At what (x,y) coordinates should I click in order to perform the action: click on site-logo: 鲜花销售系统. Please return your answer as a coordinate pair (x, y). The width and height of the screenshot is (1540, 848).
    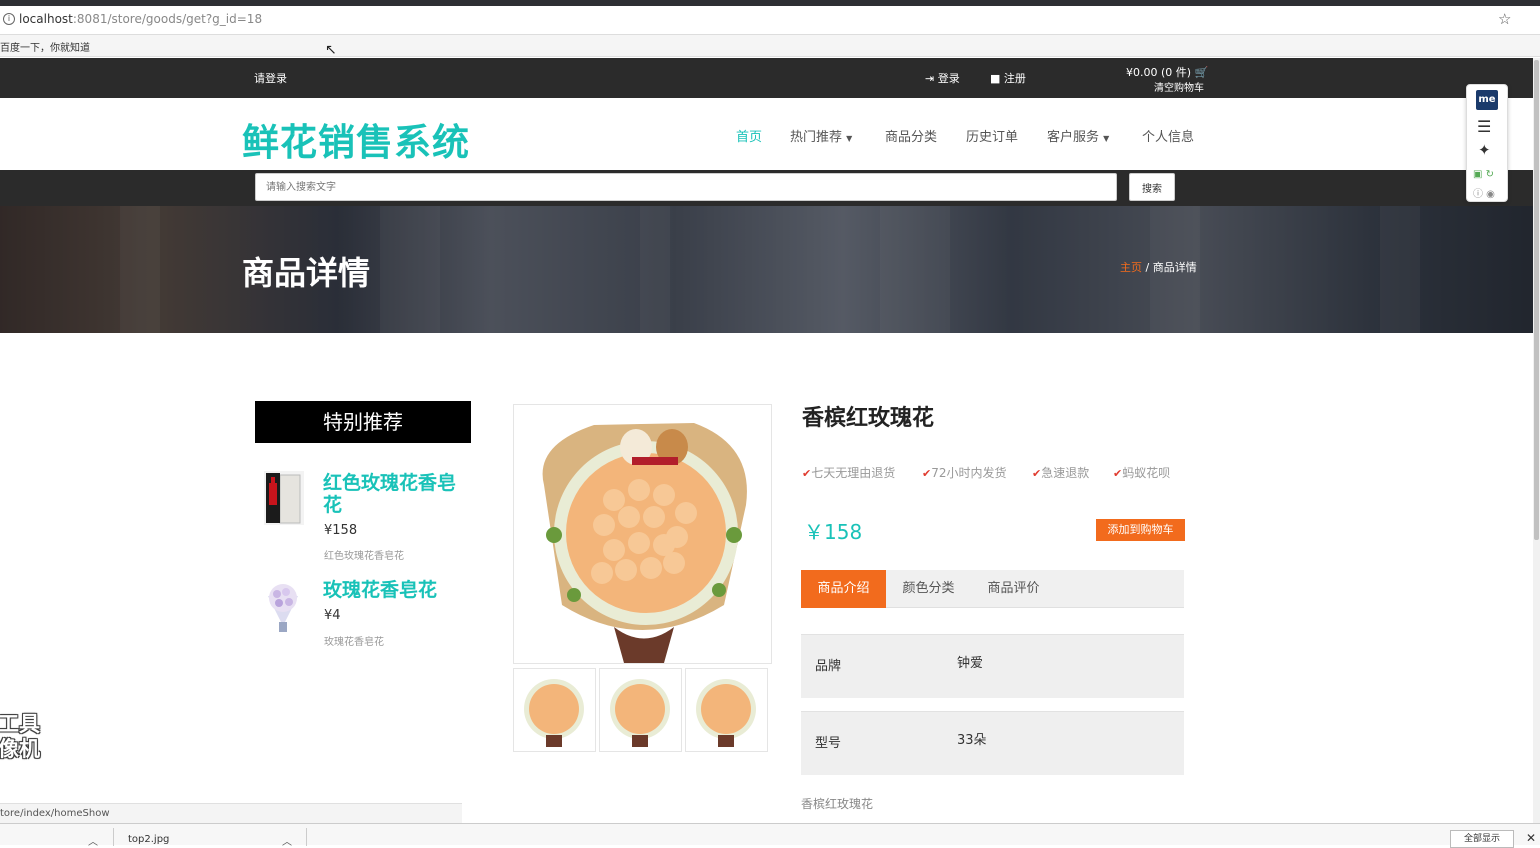
    Looking at the image, I should click on (356, 139).